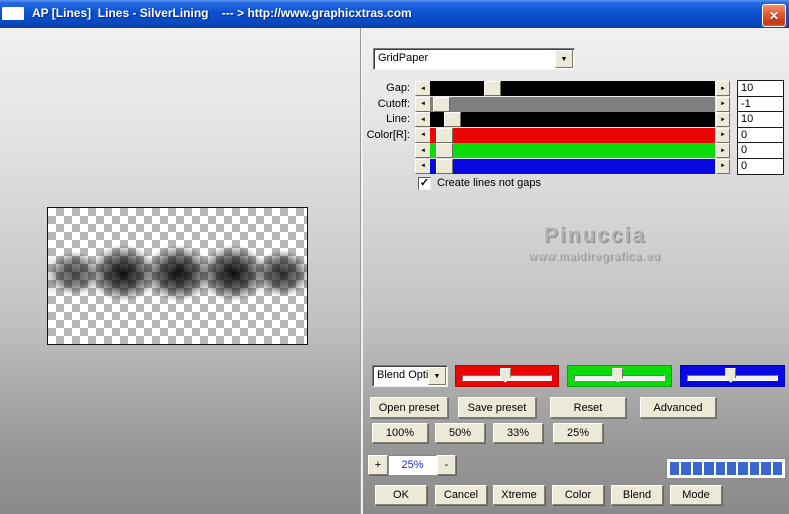  What do you see at coordinates (461, 495) in the screenshot?
I see `cancel-button: Cancel` at bounding box center [461, 495].